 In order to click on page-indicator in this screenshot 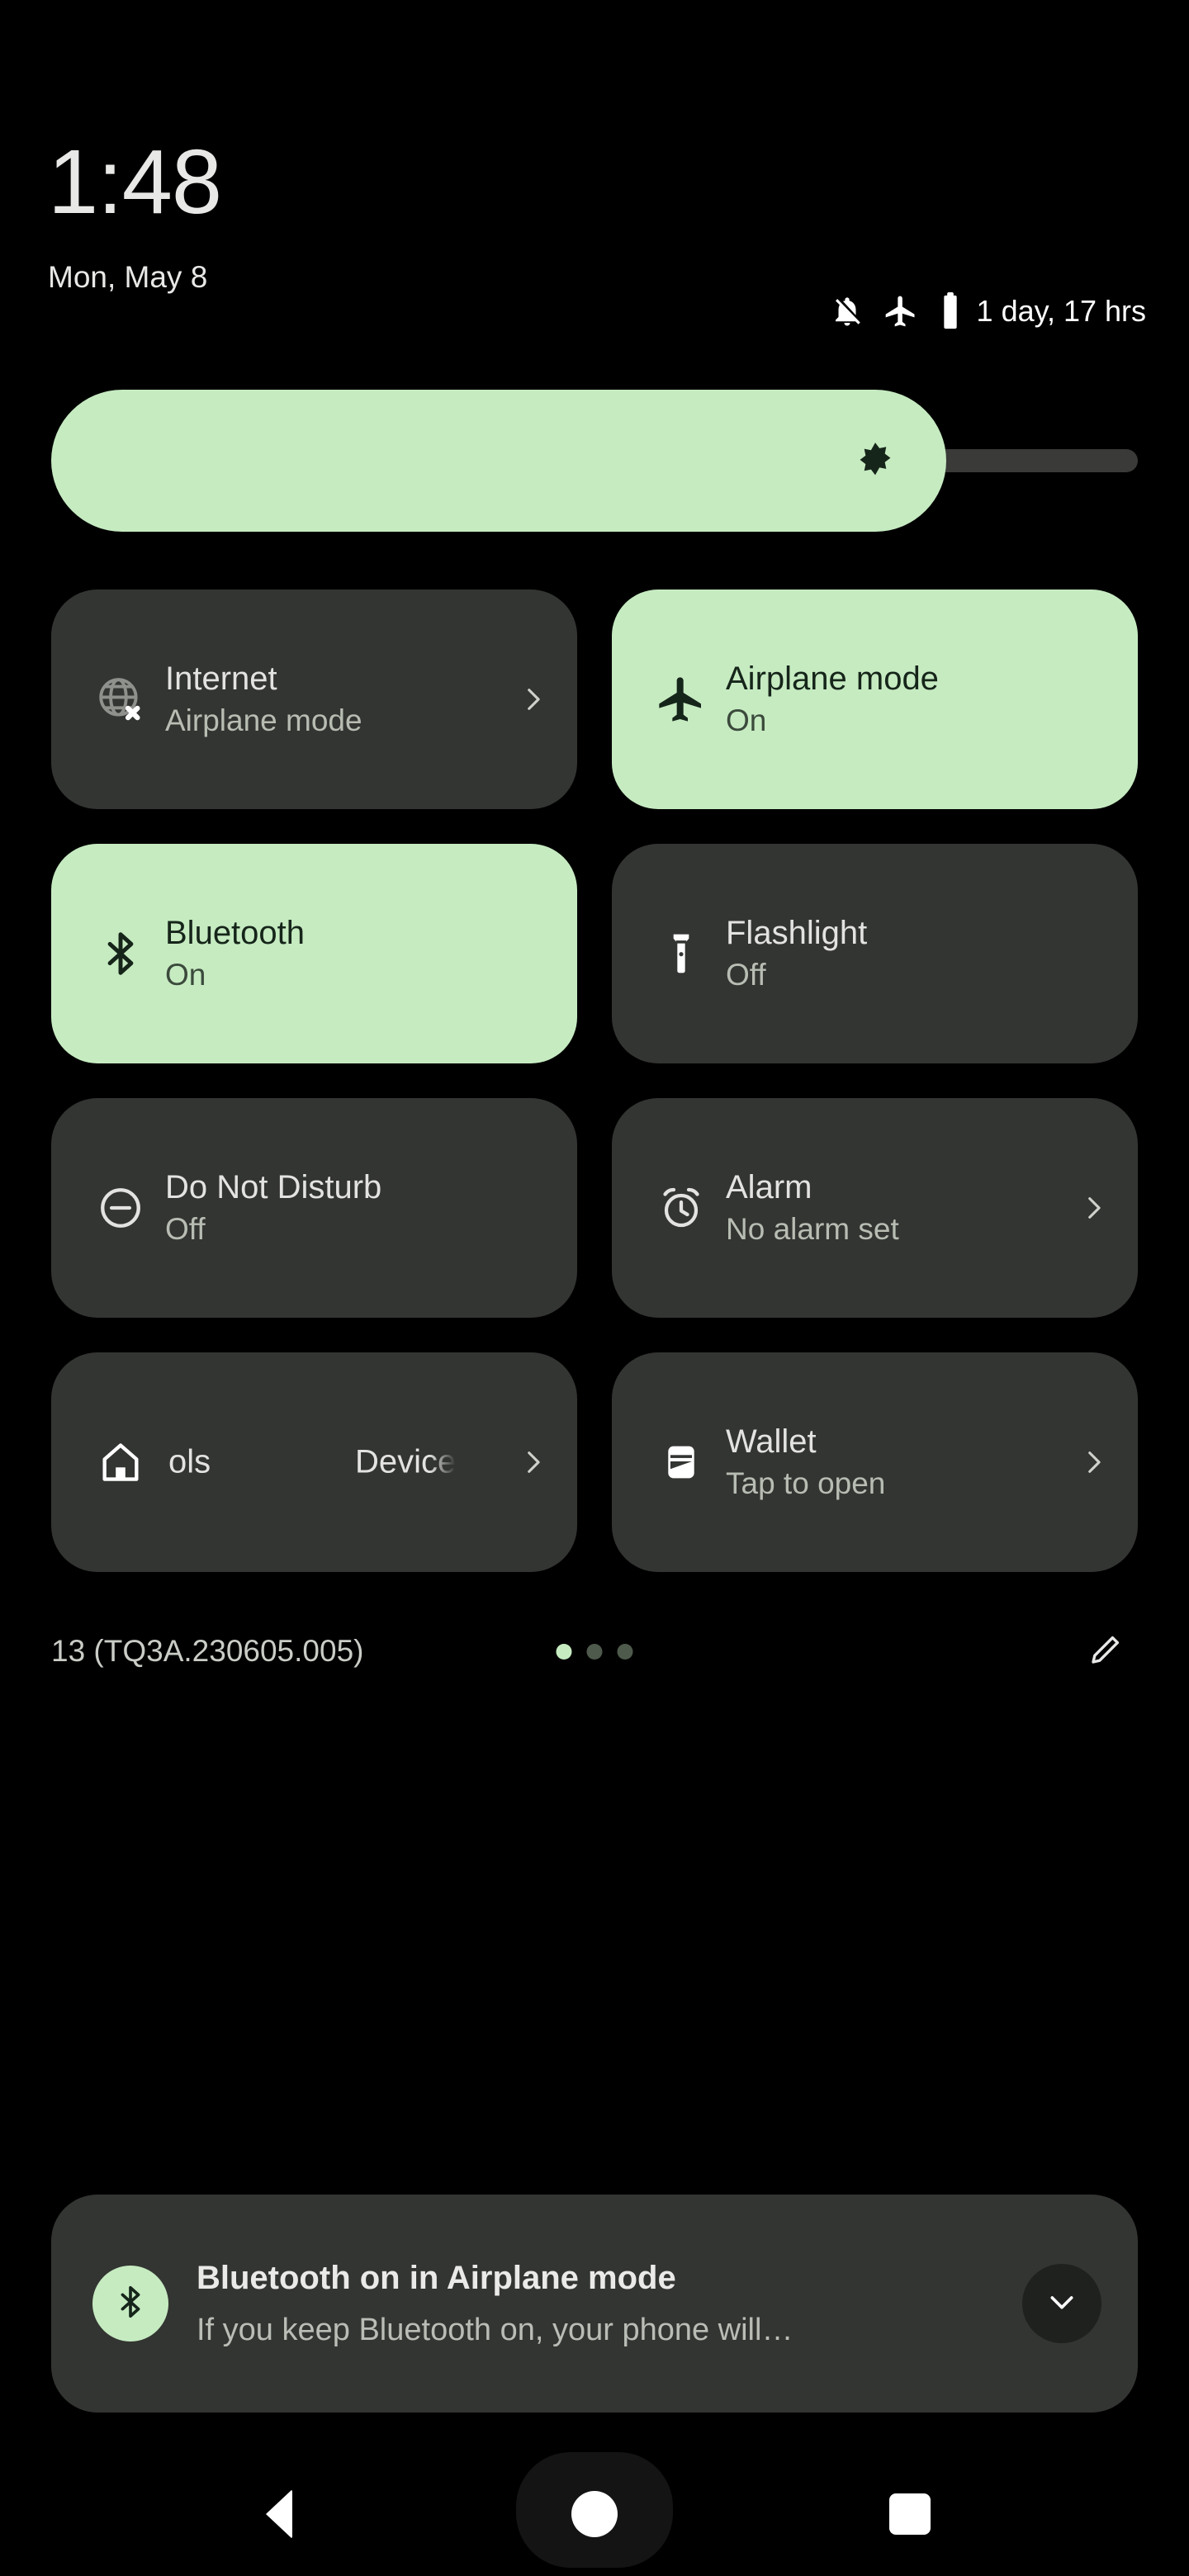, I will do `click(594, 1651)`.